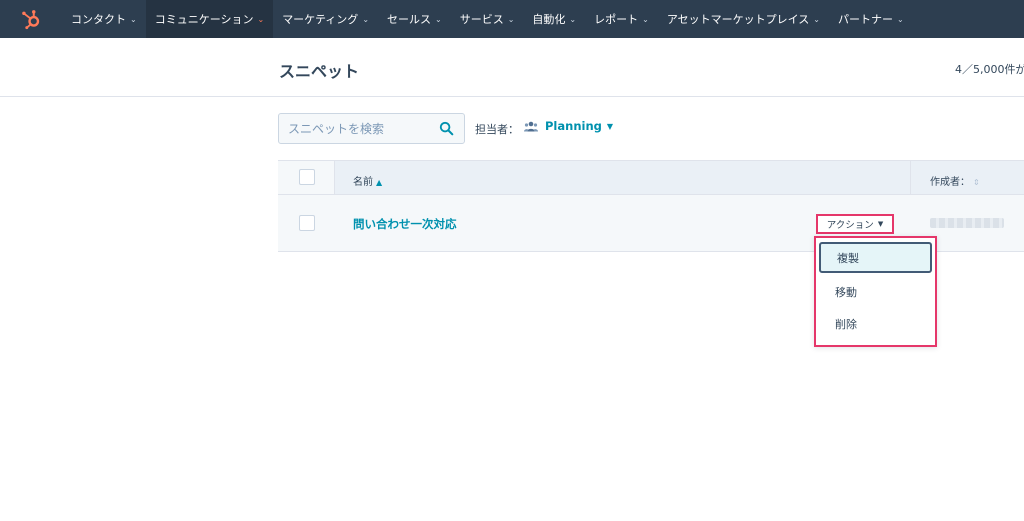  Describe the element at coordinates (651, 177) in the screenshot. I see `table-header: 名前 ▲ 作成者： ⇕` at that location.